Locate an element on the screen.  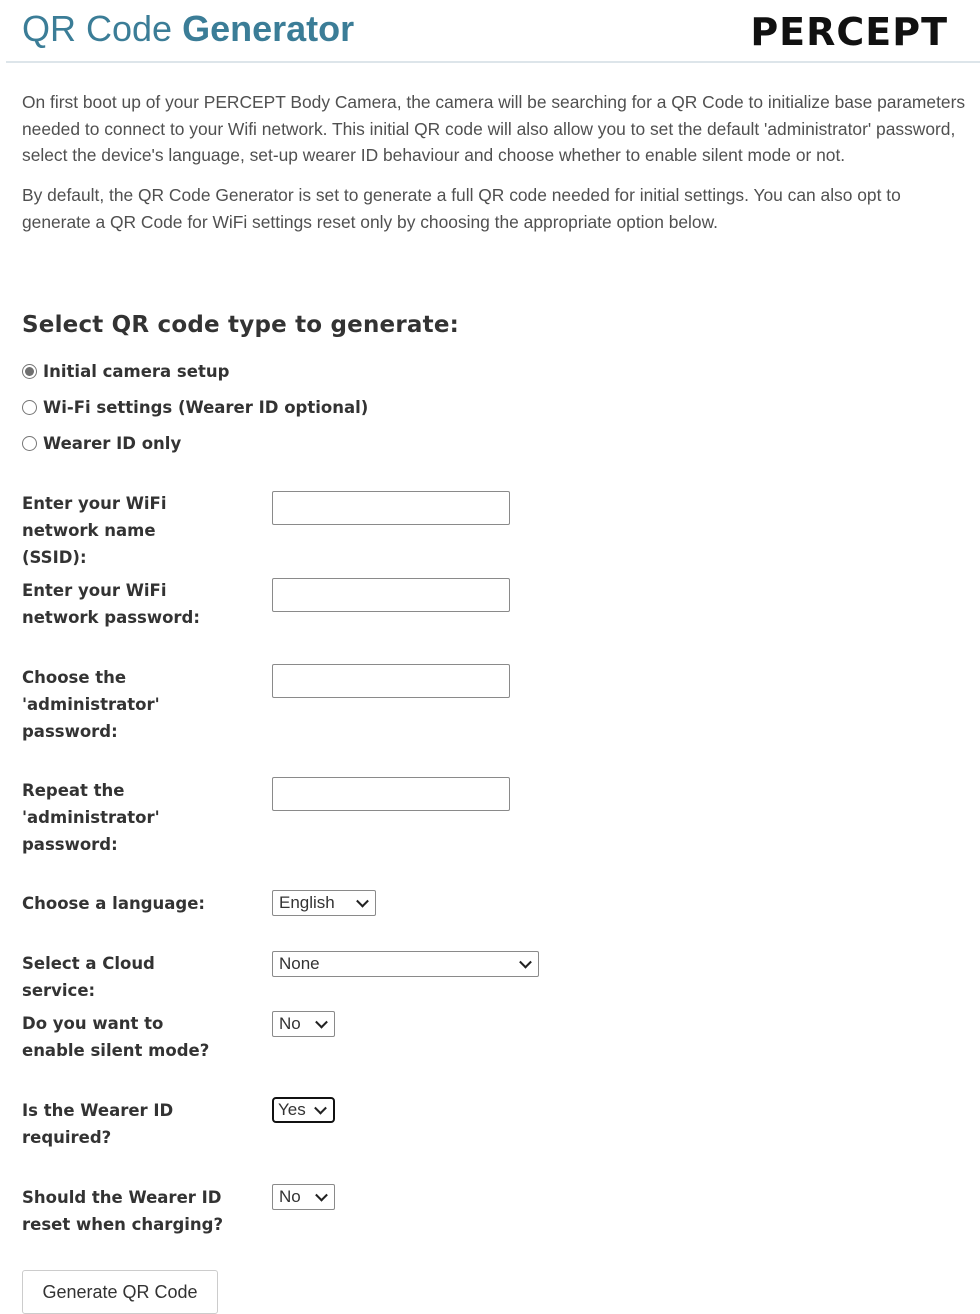
radio-label-initial-setup: Initial camera setup is located at coordinates (136, 371).